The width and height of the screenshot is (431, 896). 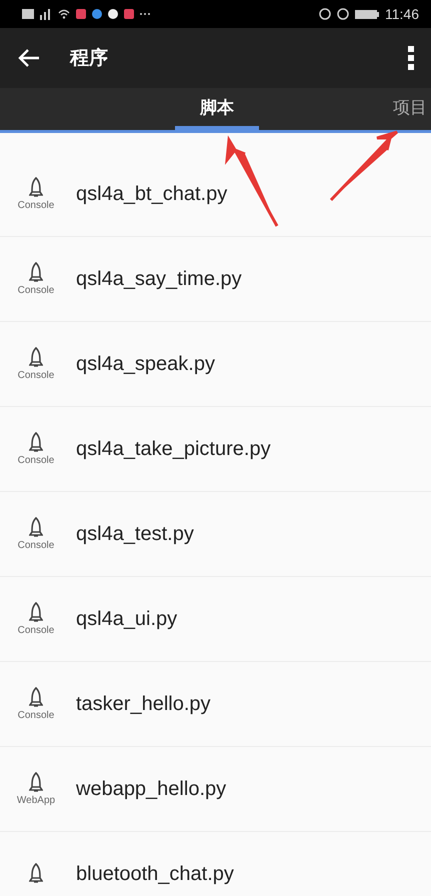 What do you see at coordinates (127, 619) in the screenshot?
I see `script-name: qsl4a_ui.py` at bounding box center [127, 619].